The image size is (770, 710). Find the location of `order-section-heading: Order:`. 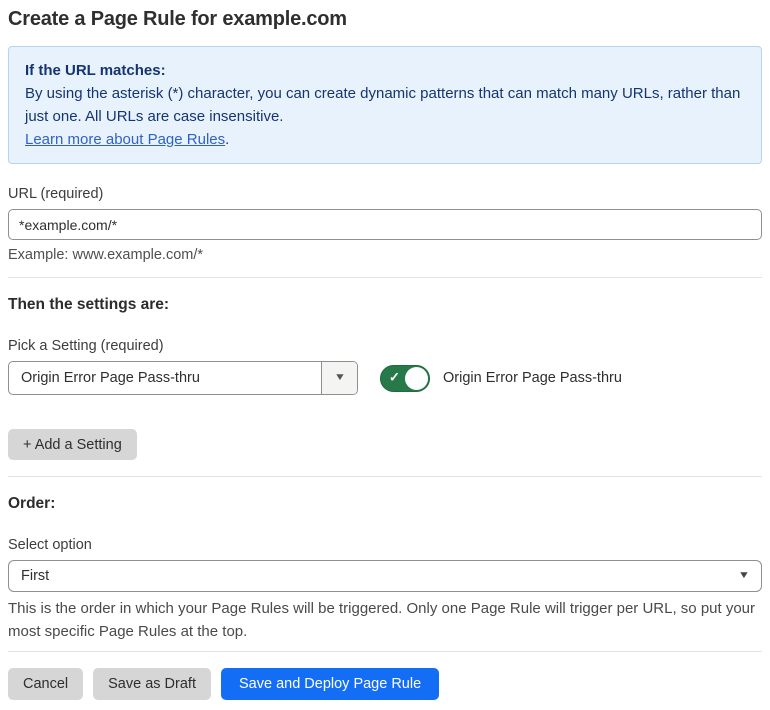

order-section-heading: Order: is located at coordinates (32, 503).